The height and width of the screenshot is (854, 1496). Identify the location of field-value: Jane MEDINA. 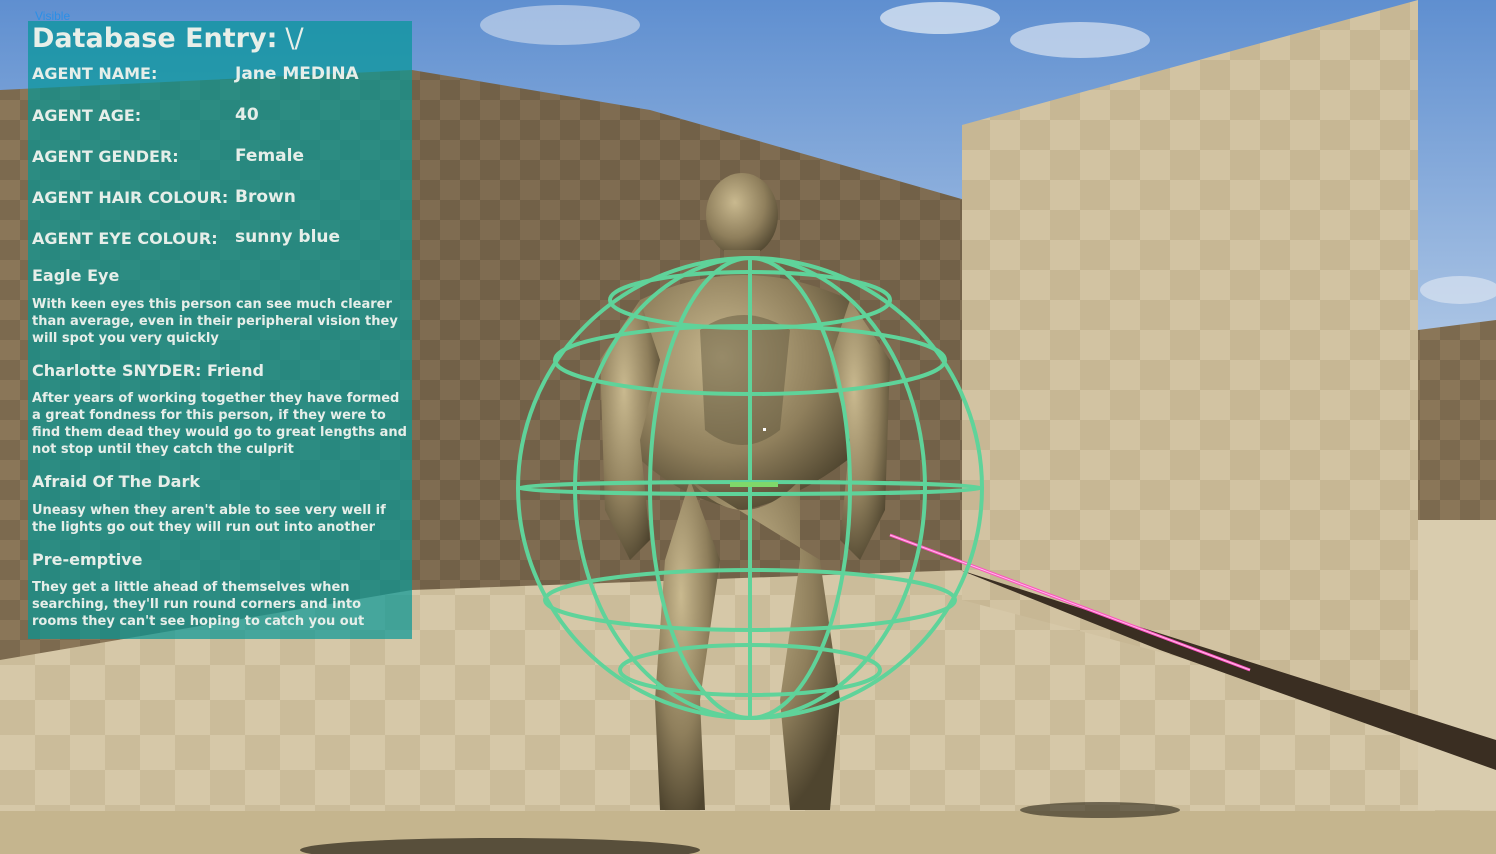
(297, 74).